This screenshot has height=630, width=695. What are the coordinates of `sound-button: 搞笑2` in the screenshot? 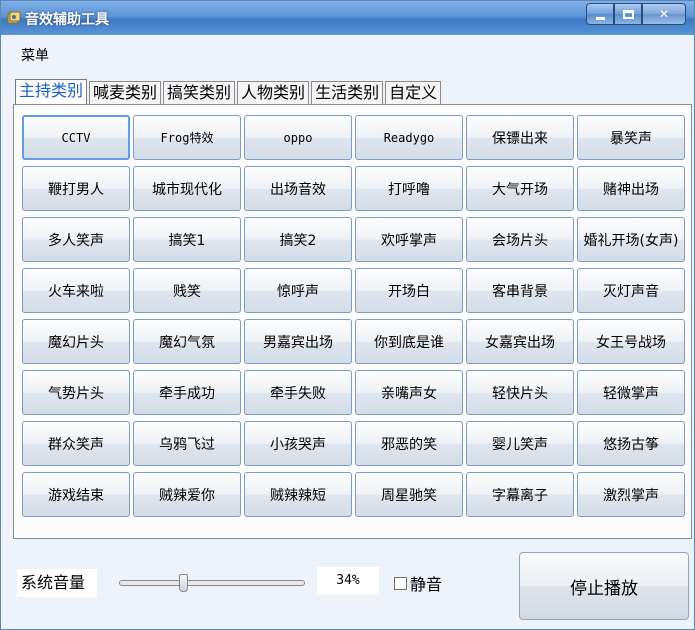 It's located at (298, 239).